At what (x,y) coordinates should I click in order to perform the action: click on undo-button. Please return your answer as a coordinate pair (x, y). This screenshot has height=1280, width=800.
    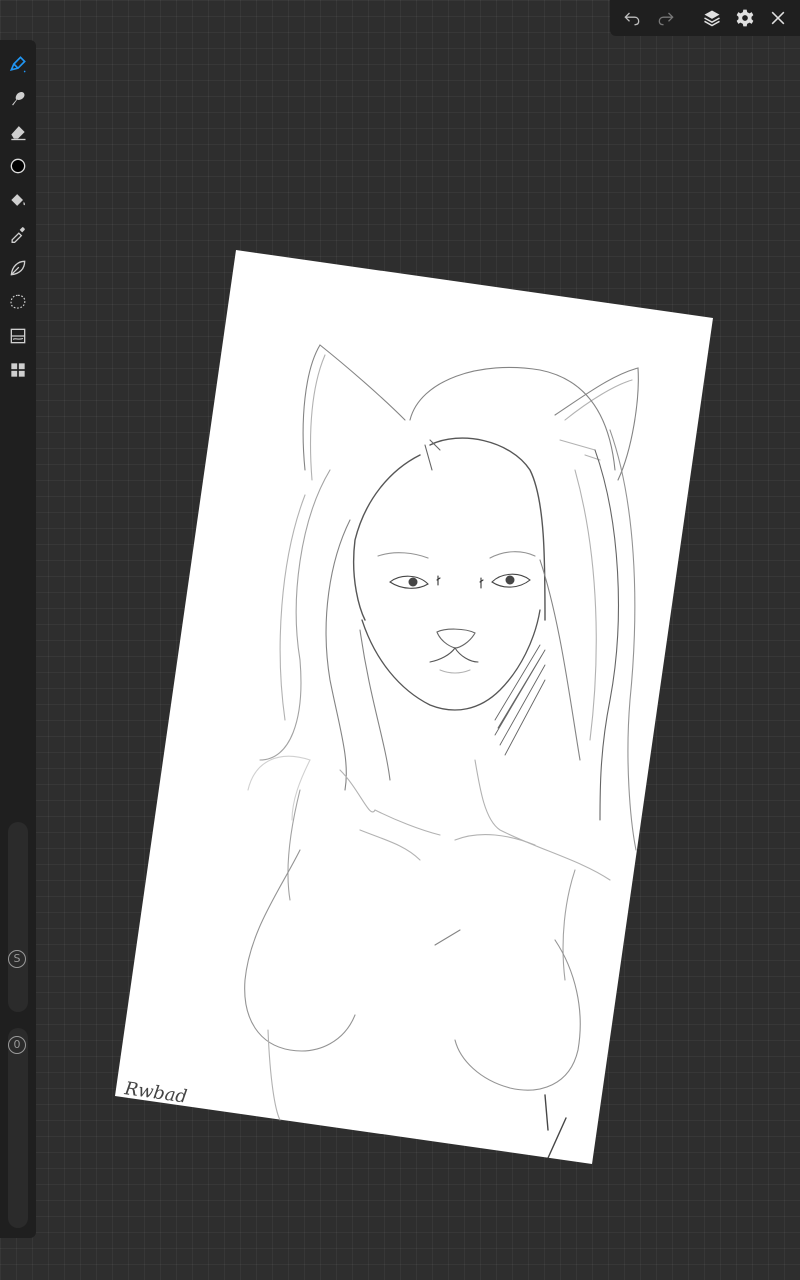
    Looking at the image, I should click on (632, 18).